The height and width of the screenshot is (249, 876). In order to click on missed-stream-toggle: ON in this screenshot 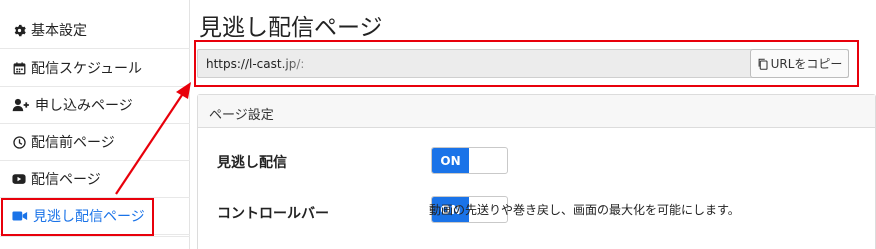, I will do `click(469, 160)`.